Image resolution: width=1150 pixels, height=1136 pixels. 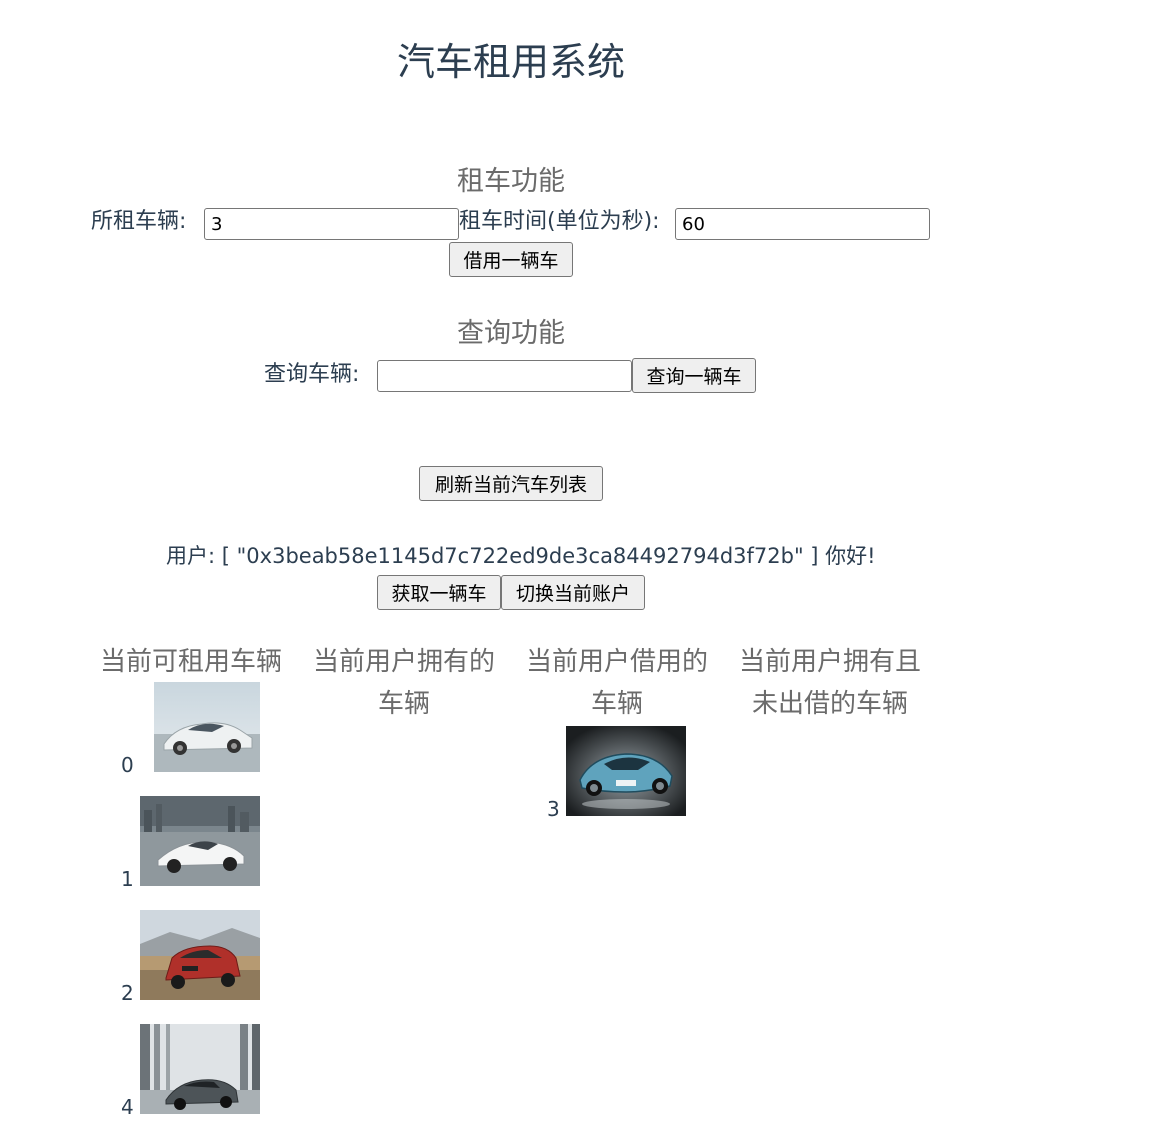 I want to click on page-title: 汽车租用系统, so click(x=510, y=62).